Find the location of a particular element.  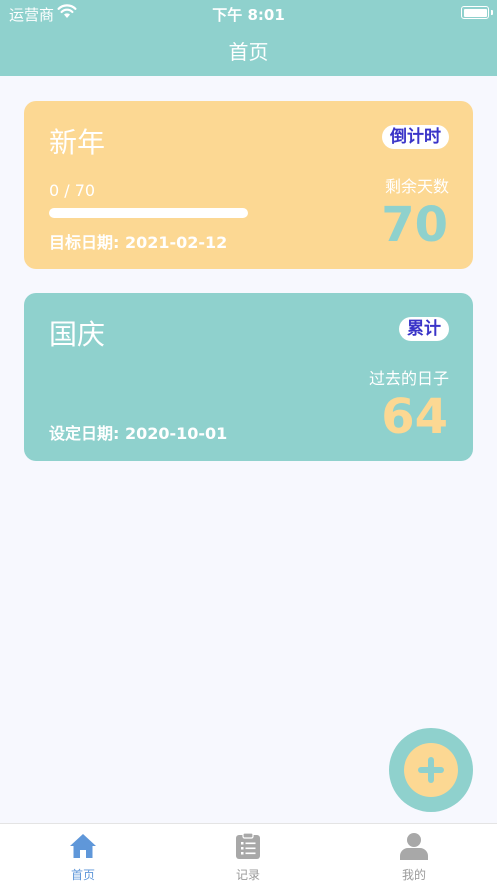

person-icon is located at coordinates (414, 846).